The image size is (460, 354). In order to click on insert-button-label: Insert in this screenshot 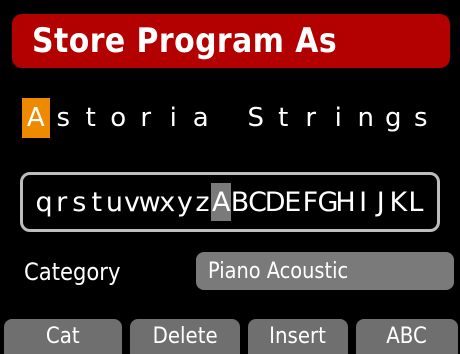, I will do `click(298, 336)`.